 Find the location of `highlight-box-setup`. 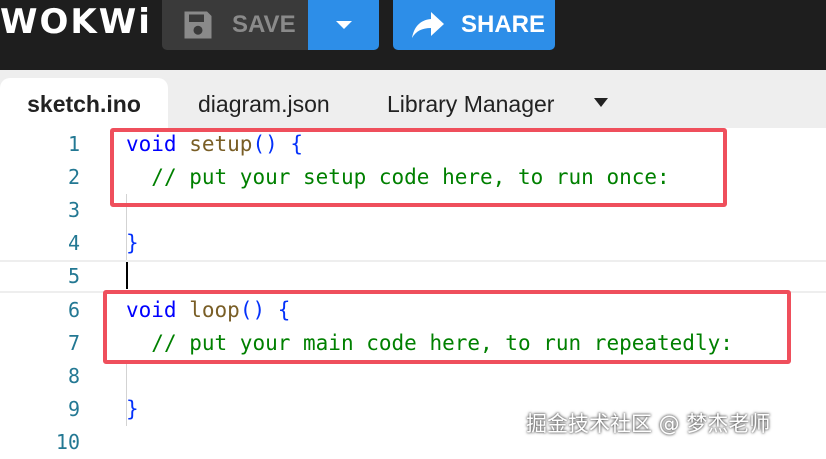

highlight-box-setup is located at coordinates (418, 167).